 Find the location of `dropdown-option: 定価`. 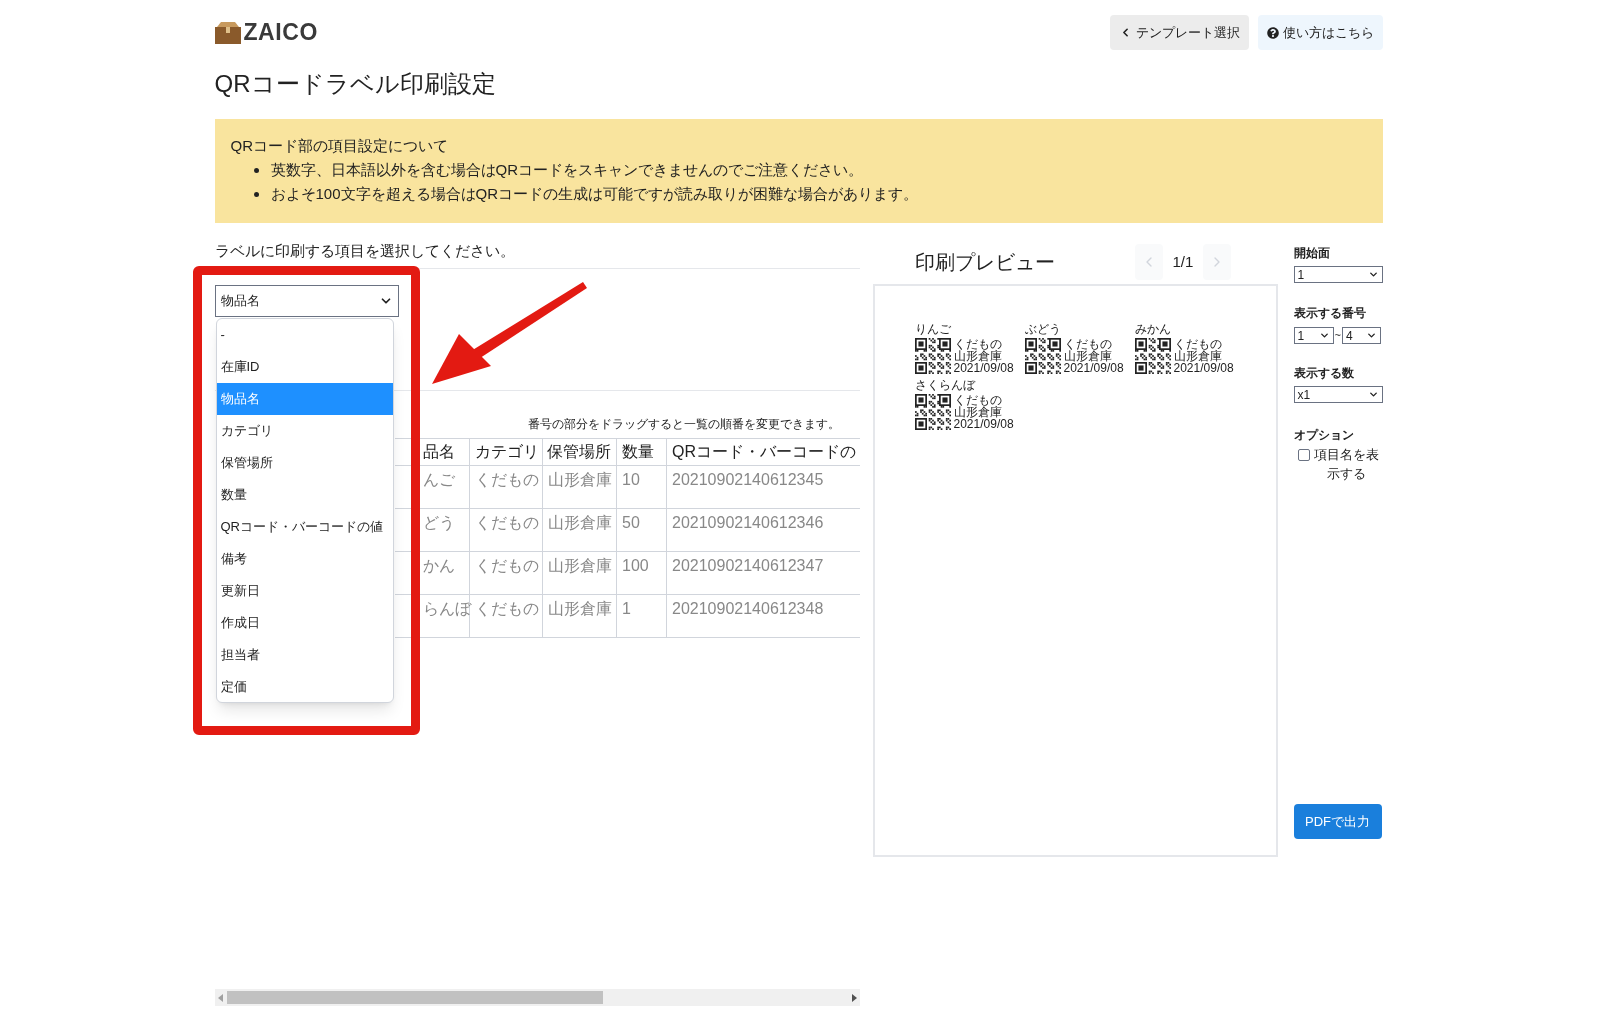

dropdown-option: 定価 is located at coordinates (304, 686).